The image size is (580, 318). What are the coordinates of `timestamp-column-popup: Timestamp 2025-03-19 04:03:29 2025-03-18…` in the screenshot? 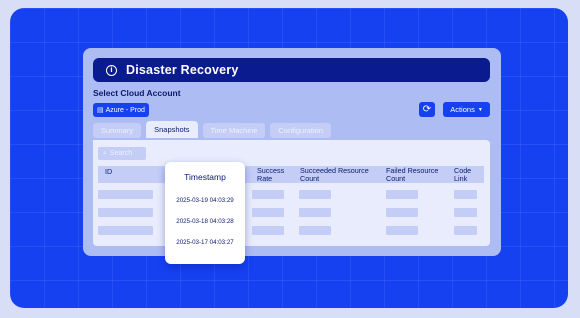 It's located at (205, 213).